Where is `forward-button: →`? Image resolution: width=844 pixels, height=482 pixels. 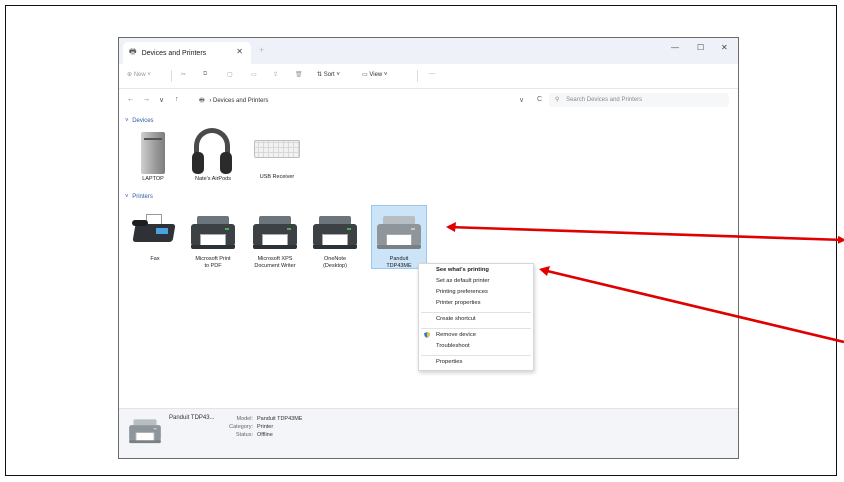
forward-button: → is located at coordinates (146, 99).